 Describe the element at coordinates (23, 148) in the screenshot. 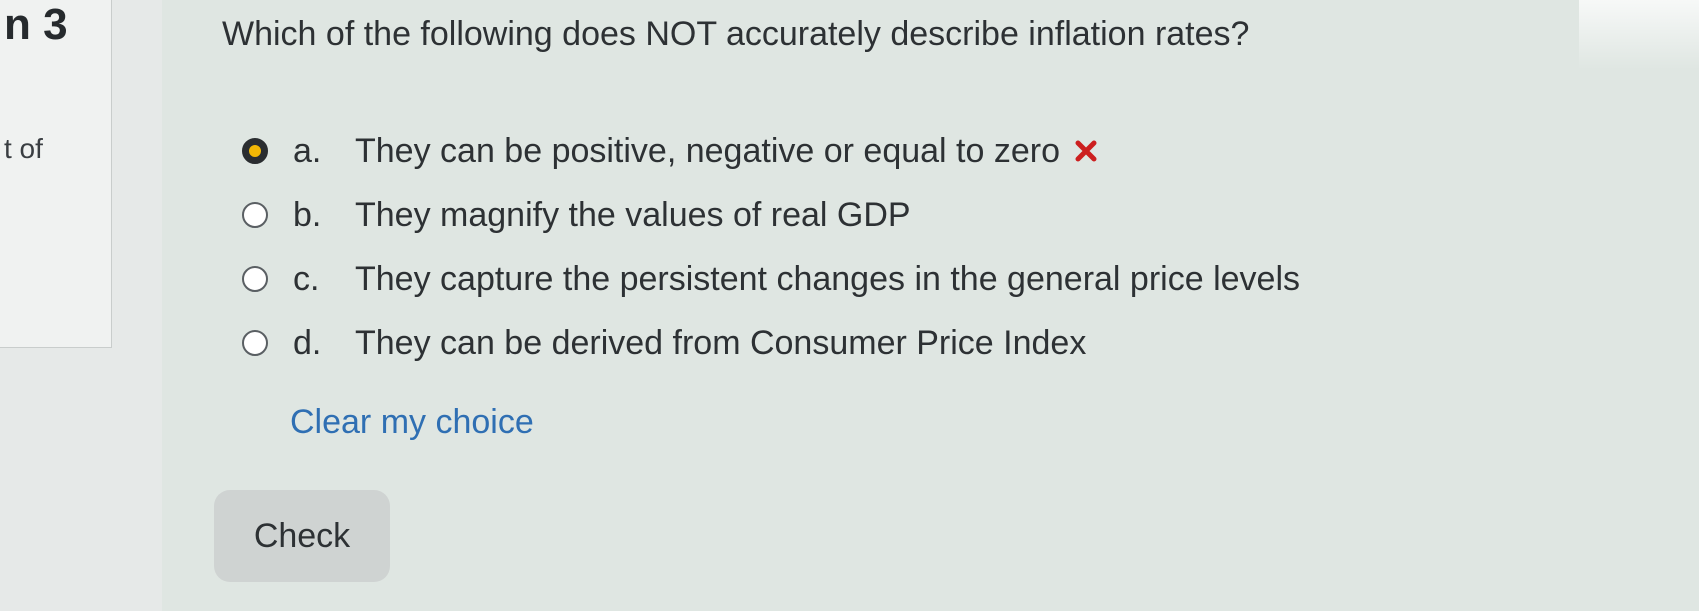

I see `question-marks-label: t of` at that location.